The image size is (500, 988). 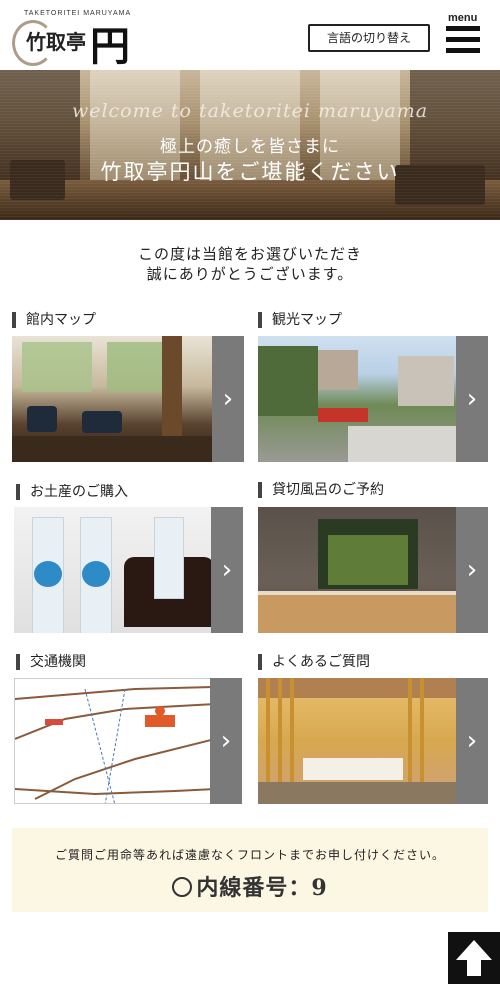 What do you see at coordinates (249, 855) in the screenshot?
I see `info-message: ご質問ご用命等あれば遠慮なくフロントまでお申し付けください。` at bounding box center [249, 855].